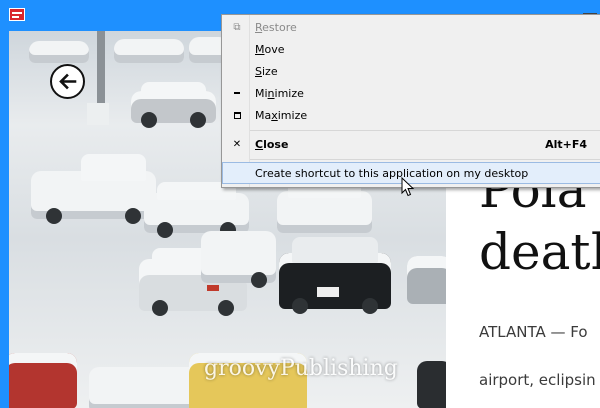 The width and height of the screenshot is (600, 408). Describe the element at coordinates (17, 14) in the screenshot. I see `app-window-icon` at that location.